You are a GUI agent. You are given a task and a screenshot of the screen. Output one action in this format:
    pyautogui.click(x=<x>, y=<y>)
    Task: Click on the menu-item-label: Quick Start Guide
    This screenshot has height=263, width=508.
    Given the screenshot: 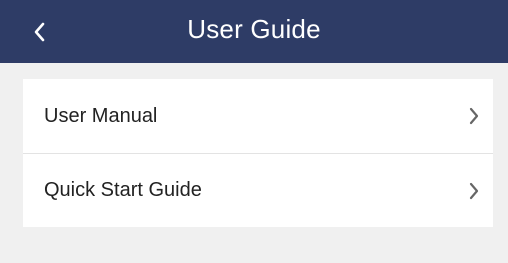 What is the action you would take?
    pyautogui.click(x=123, y=190)
    